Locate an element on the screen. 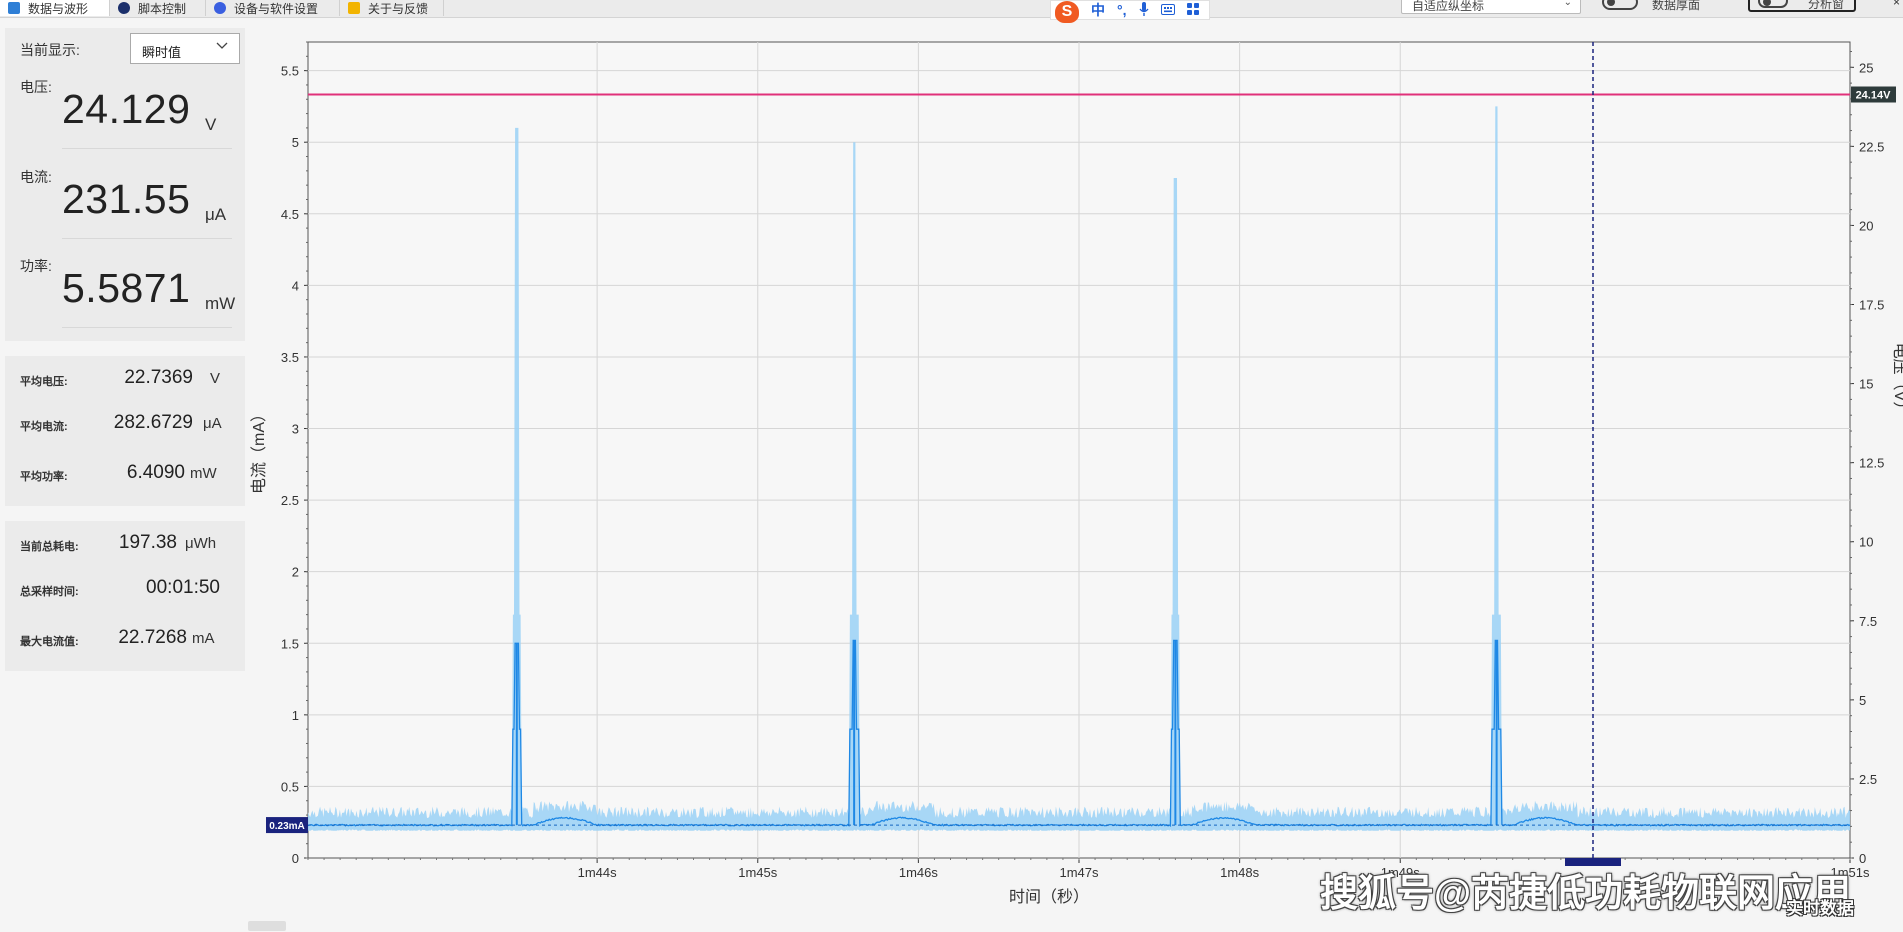  analysis-window-label: 分析窗 is located at coordinates (1826, 5).